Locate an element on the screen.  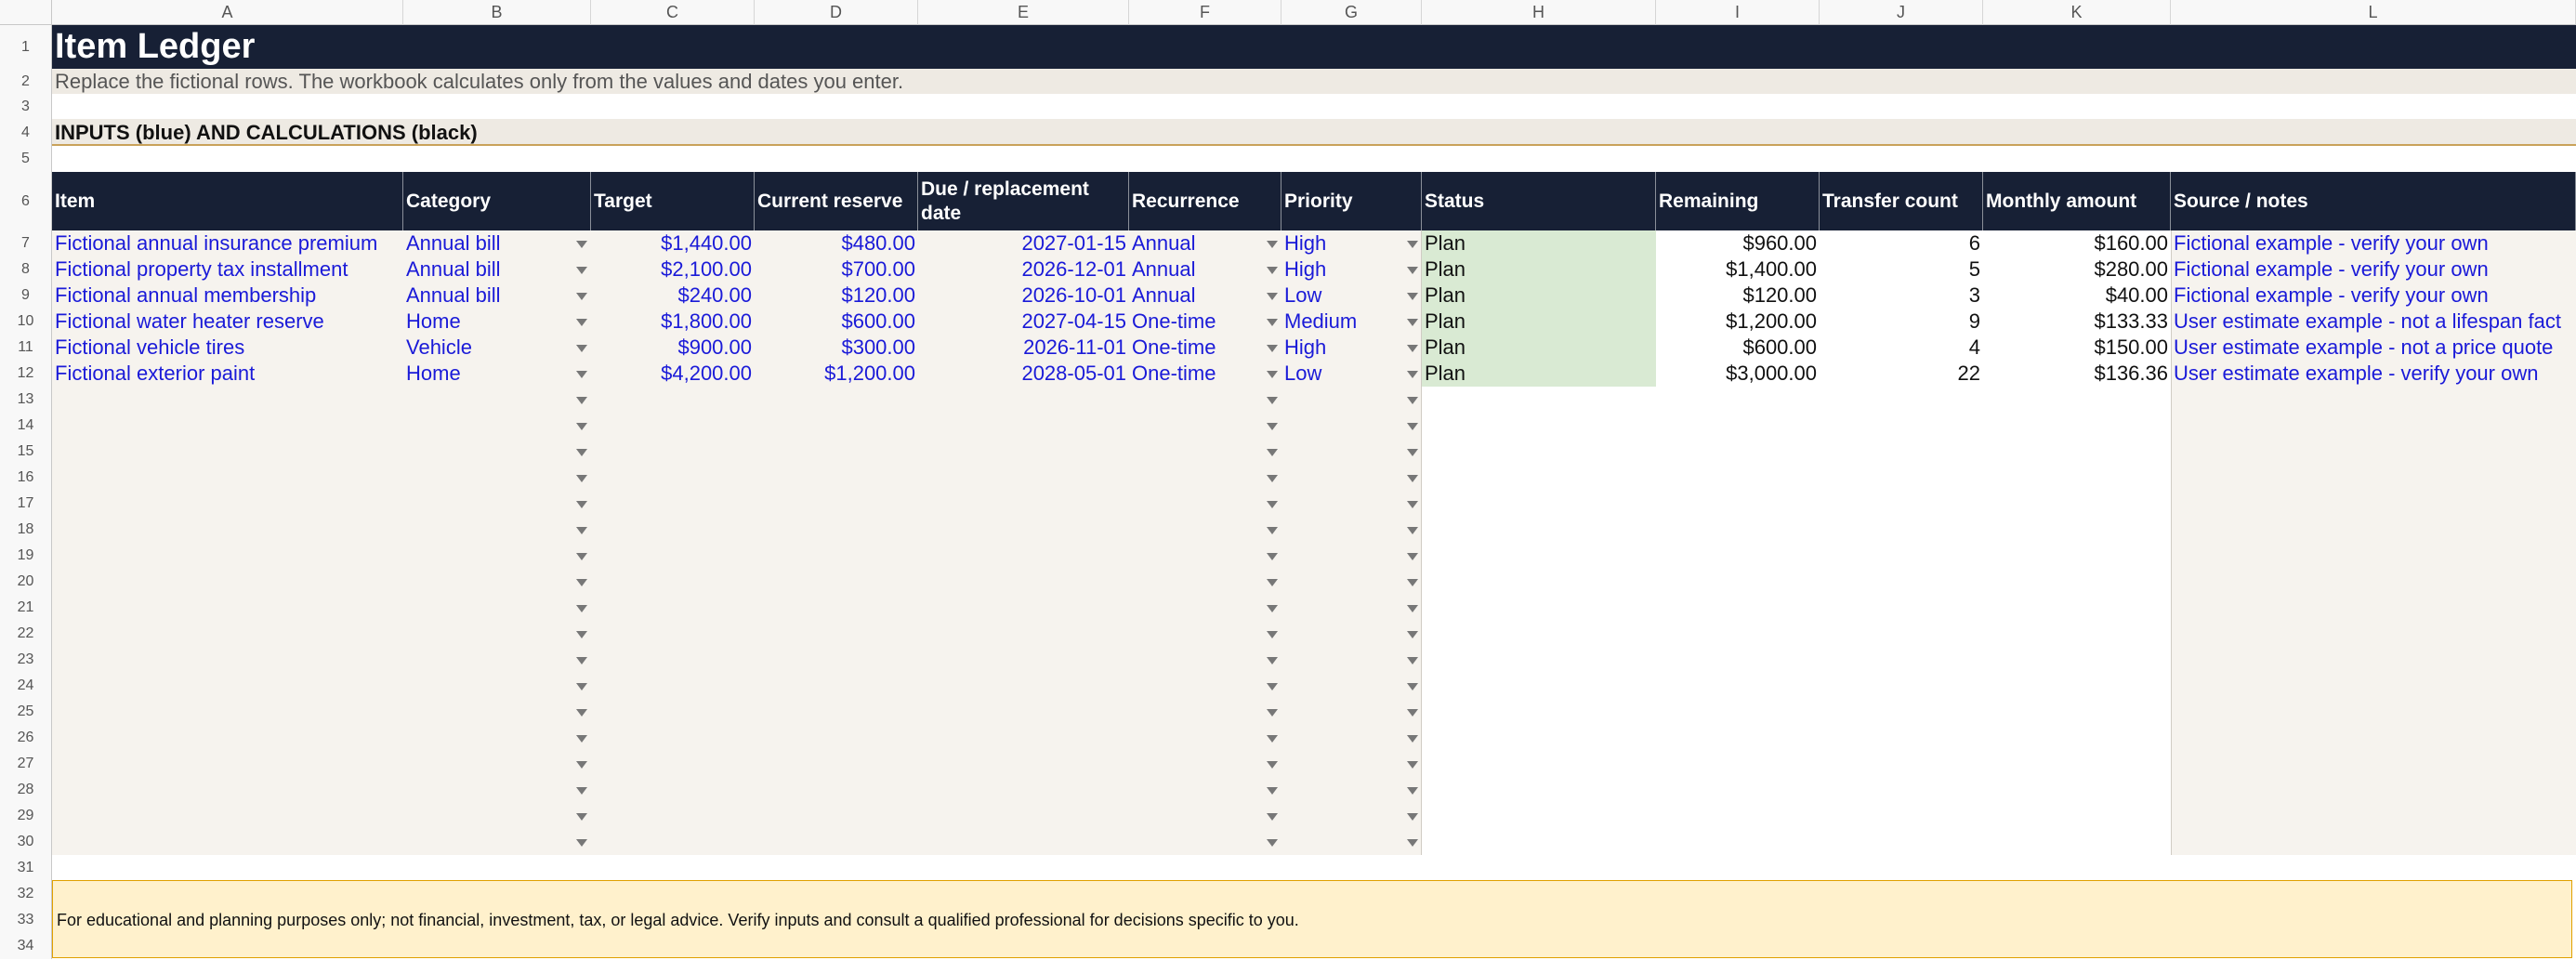
column-header-a: A is located at coordinates (227, 12).